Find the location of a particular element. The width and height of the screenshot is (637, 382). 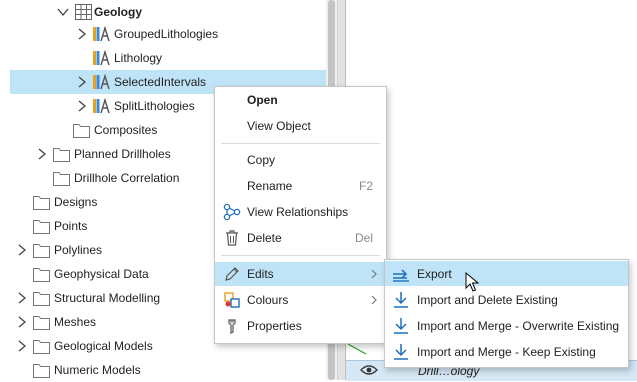

menu-item-label: Colours is located at coordinates (268, 300).